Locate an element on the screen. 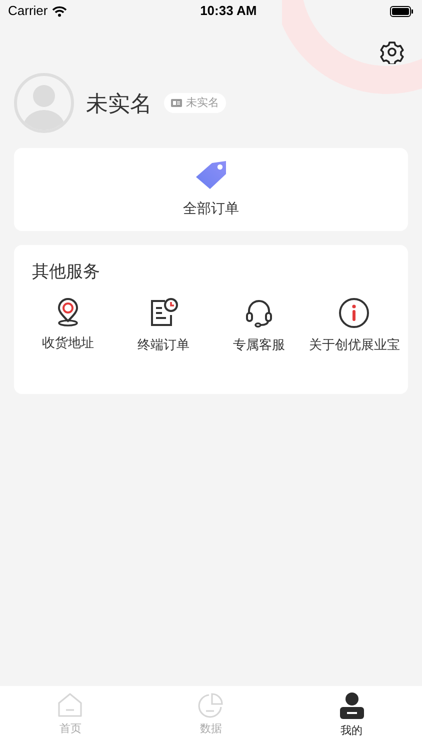 The height and width of the screenshot is (750, 422). all-orders-card: 全部订单 is located at coordinates (211, 189).